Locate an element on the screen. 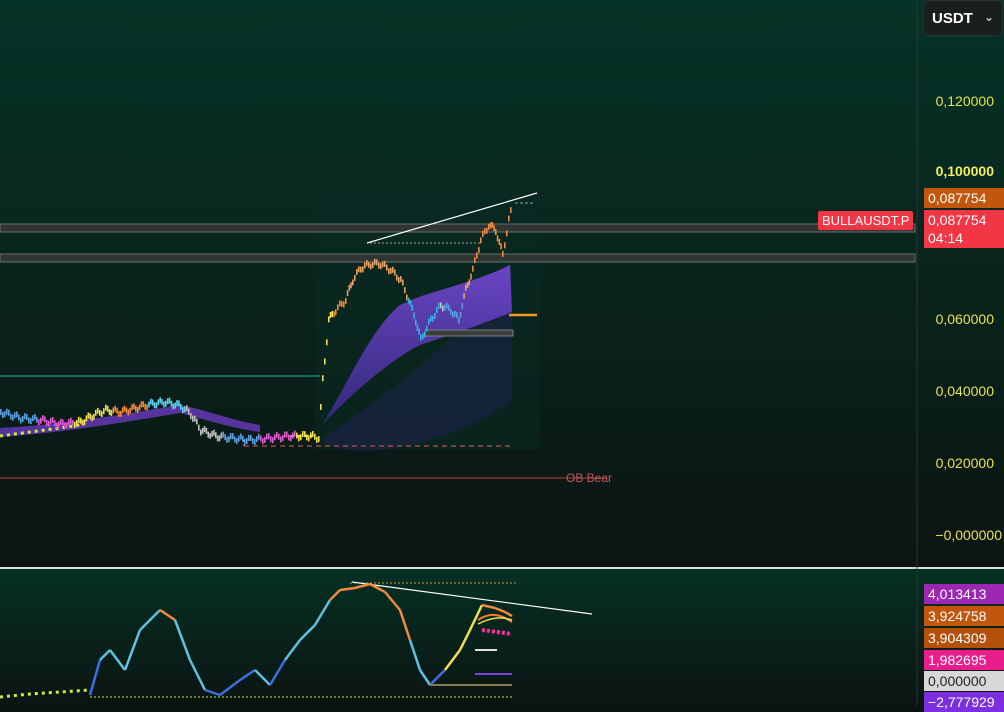 Image resolution: width=1004 pixels, height=712 pixels. symbol-tag: BULLAUSDT.P is located at coordinates (866, 220).